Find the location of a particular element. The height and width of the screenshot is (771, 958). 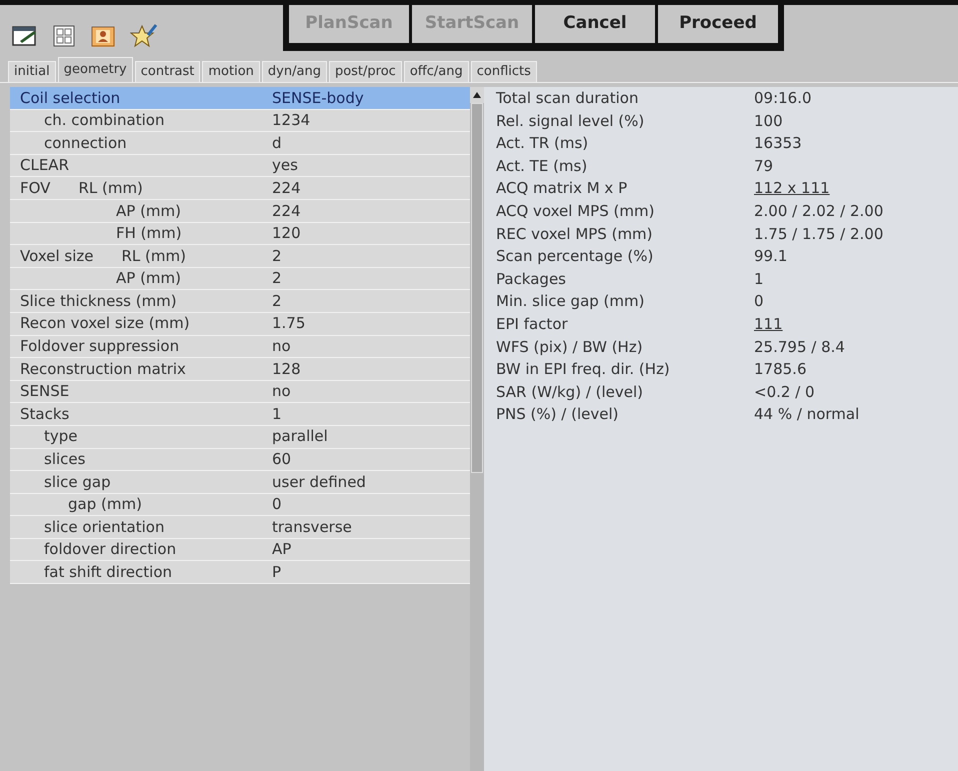

parameter-value: SENSE-body is located at coordinates (318, 98).